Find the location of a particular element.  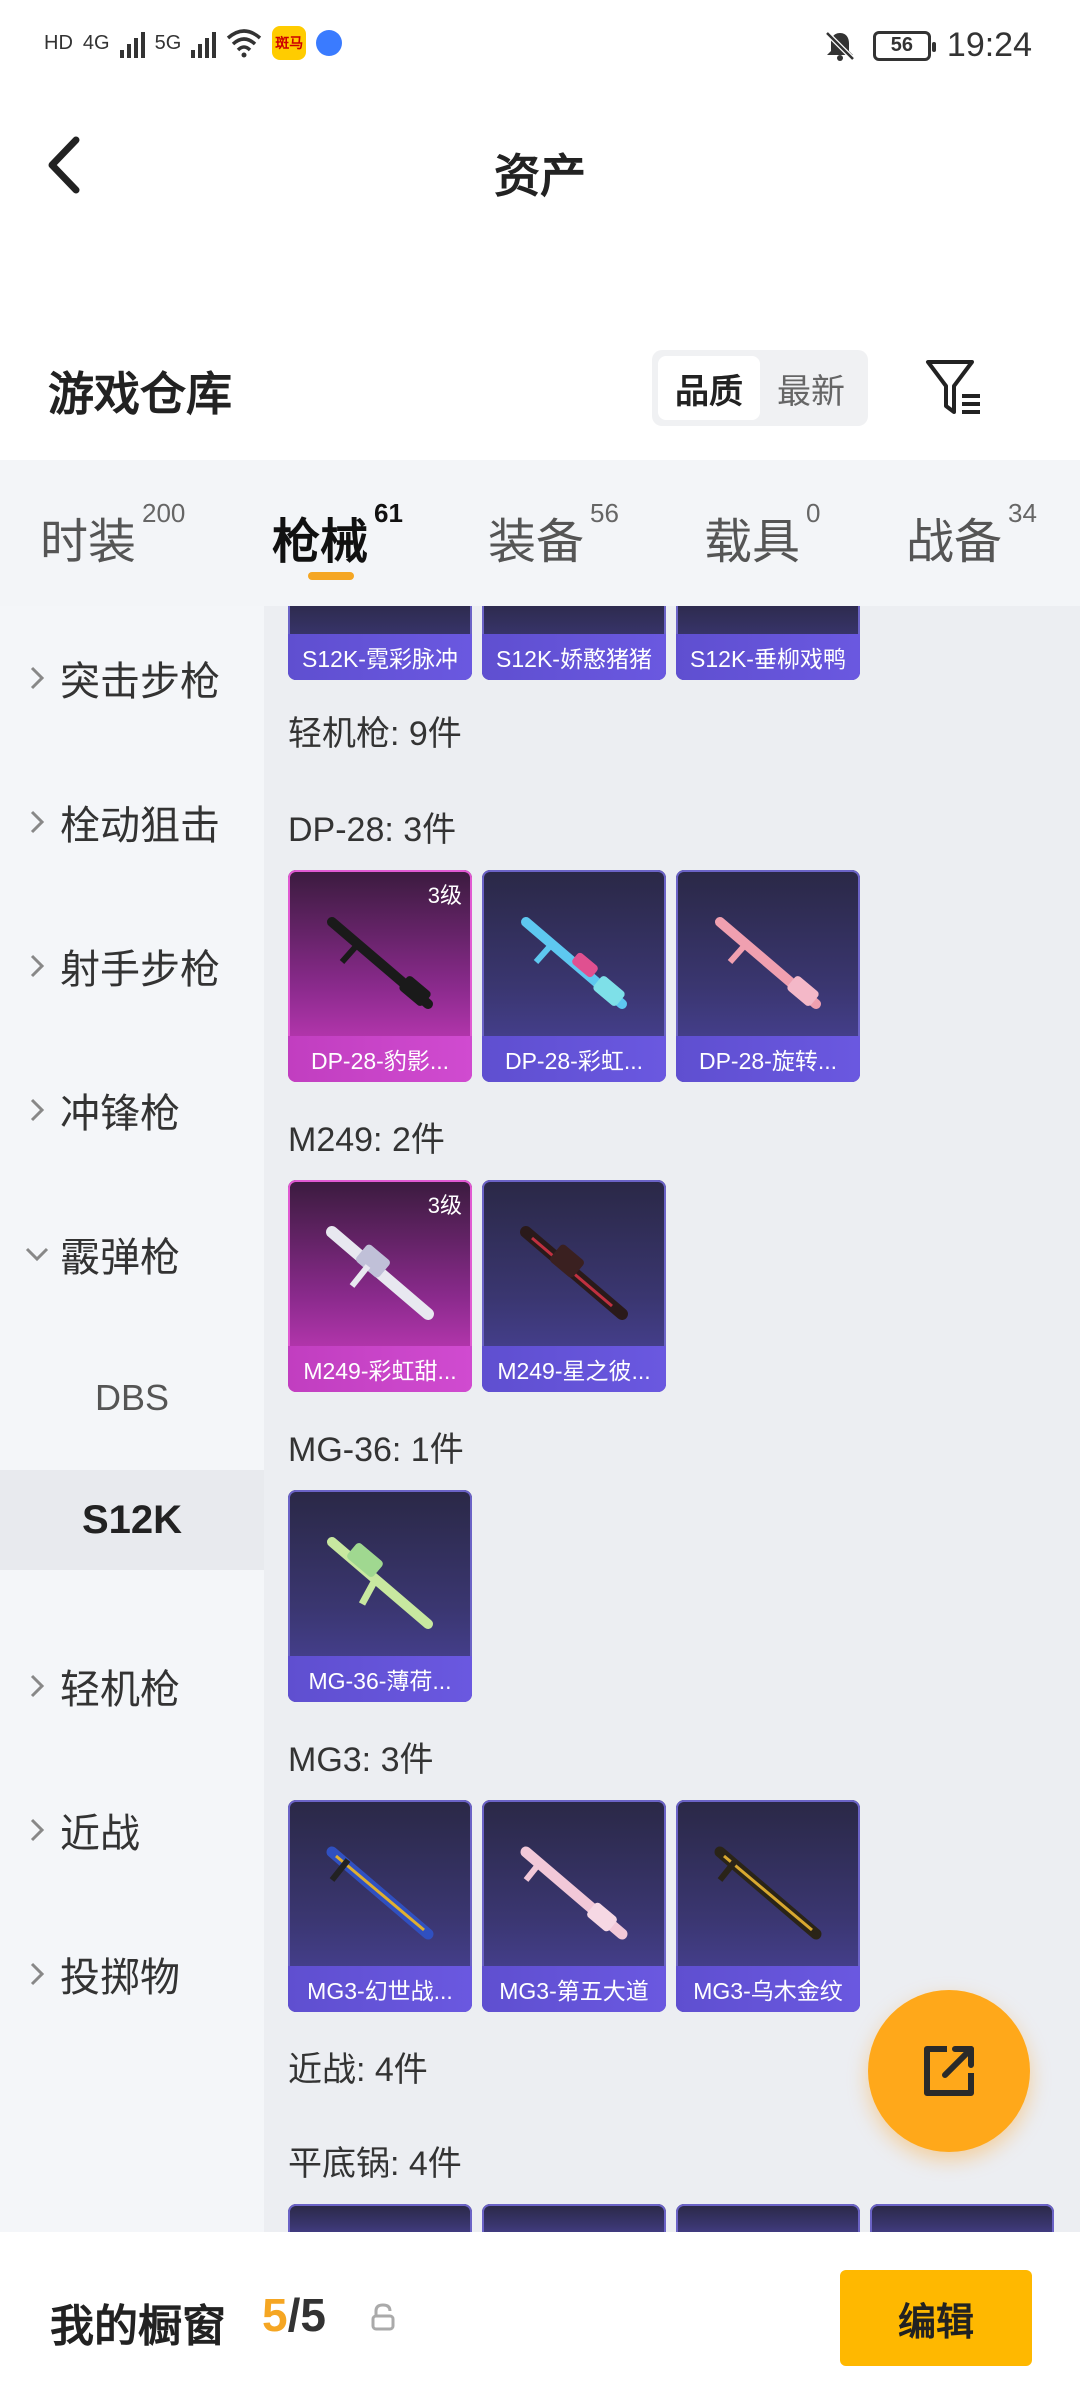

wifi-icon is located at coordinates (244, 43).